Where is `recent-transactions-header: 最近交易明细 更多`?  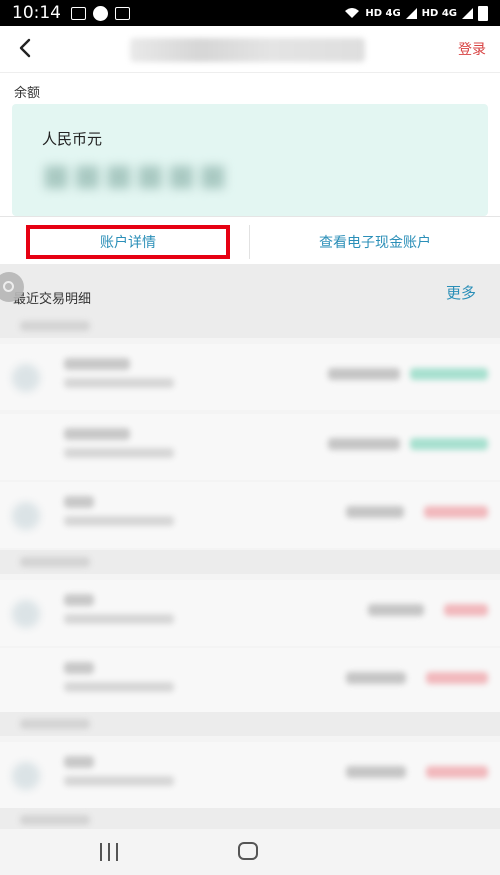 recent-transactions-header: 最近交易明细 更多 is located at coordinates (250, 289).